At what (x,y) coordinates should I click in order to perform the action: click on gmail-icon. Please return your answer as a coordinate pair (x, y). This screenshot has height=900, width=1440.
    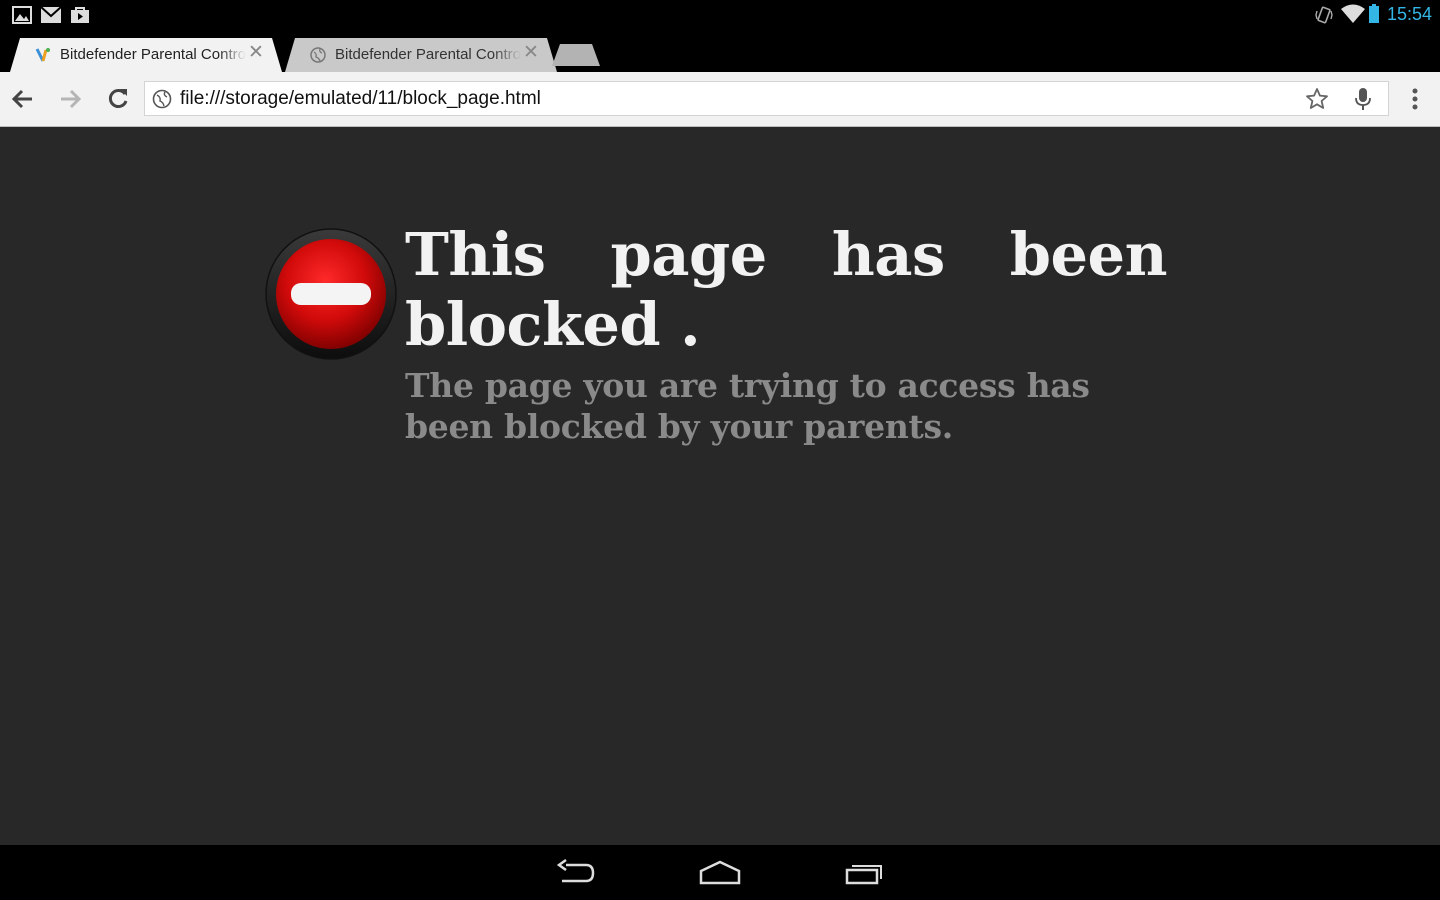
    Looking at the image, I should click on (51, 17).